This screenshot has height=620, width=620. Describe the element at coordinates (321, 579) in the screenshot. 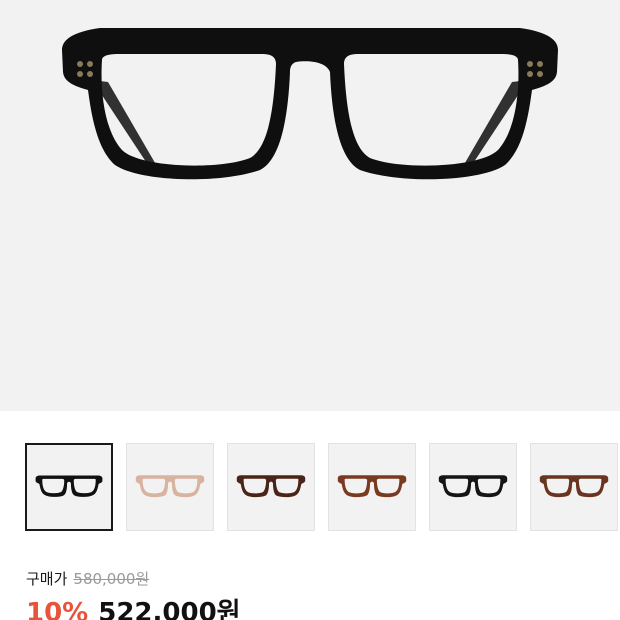

I see `price-label-row: 구매가 580,000원` at that location.